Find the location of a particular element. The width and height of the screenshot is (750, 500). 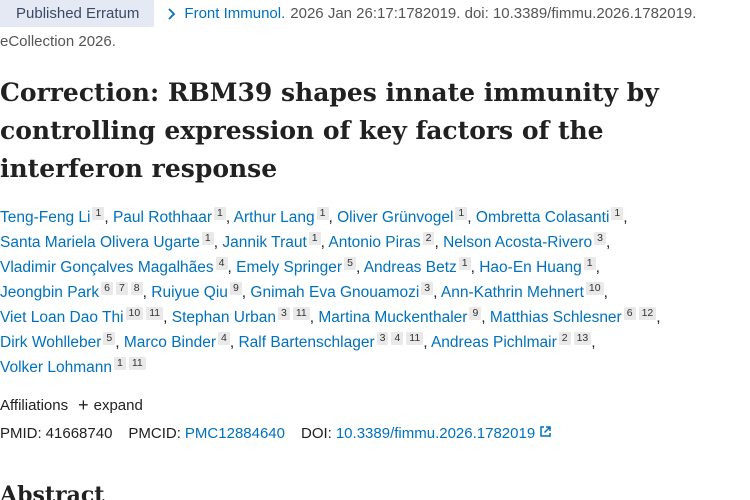

author-entry: Ombretta Colasanti 1, is located at coordinates (551, 216).